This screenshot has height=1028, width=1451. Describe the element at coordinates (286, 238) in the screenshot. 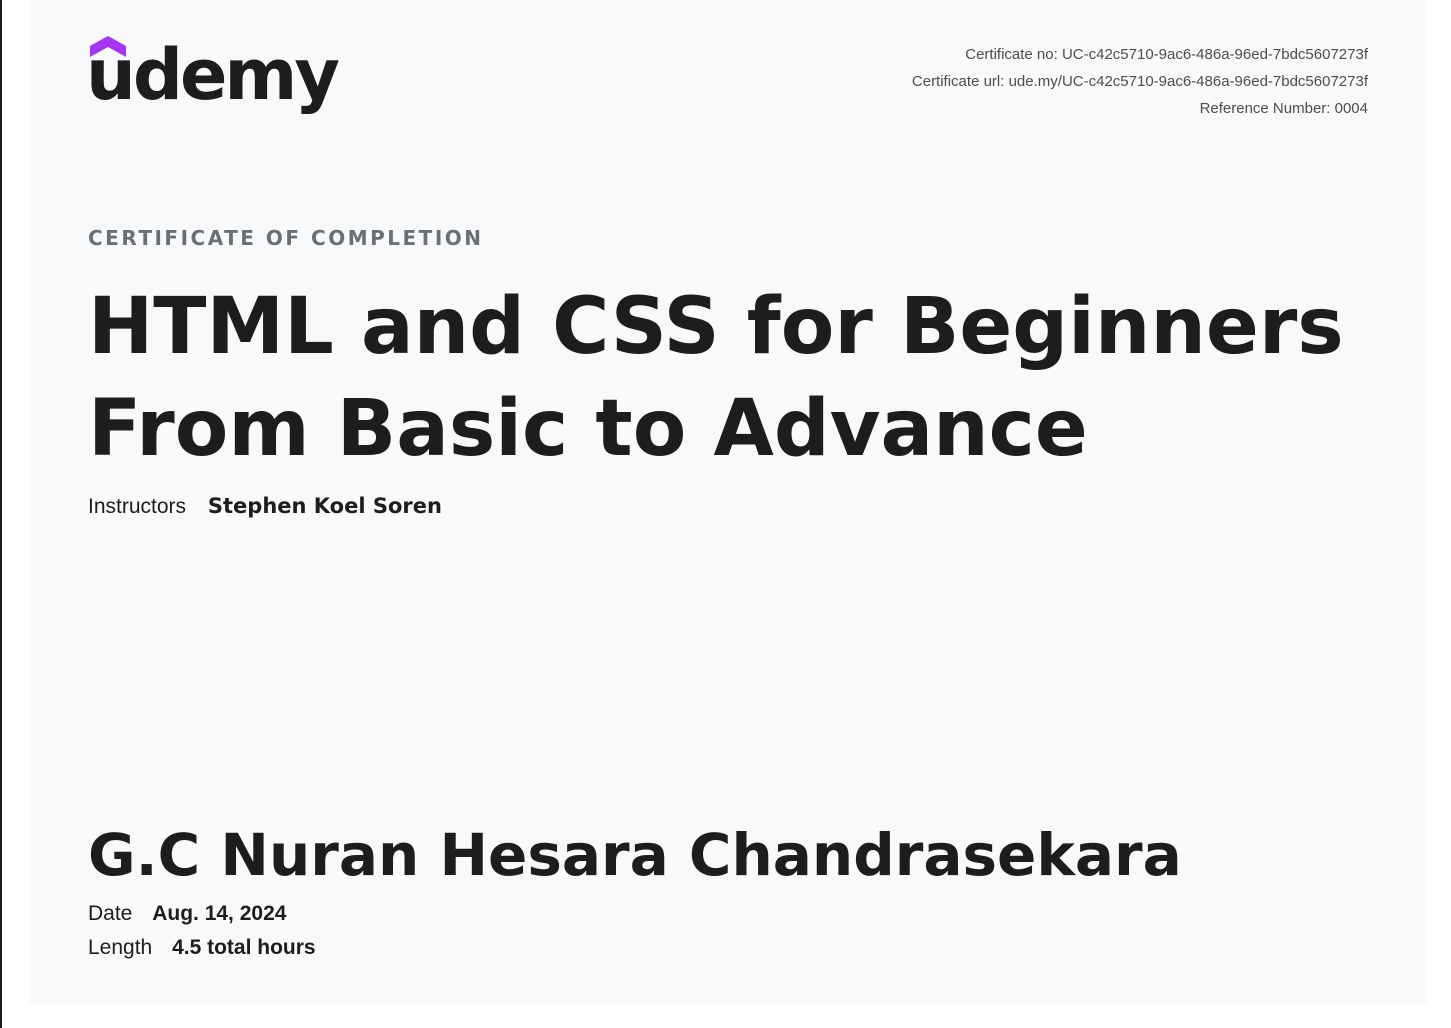

I see `certificate-heading: CERTIFICATE OF COMPLETION` at that location.